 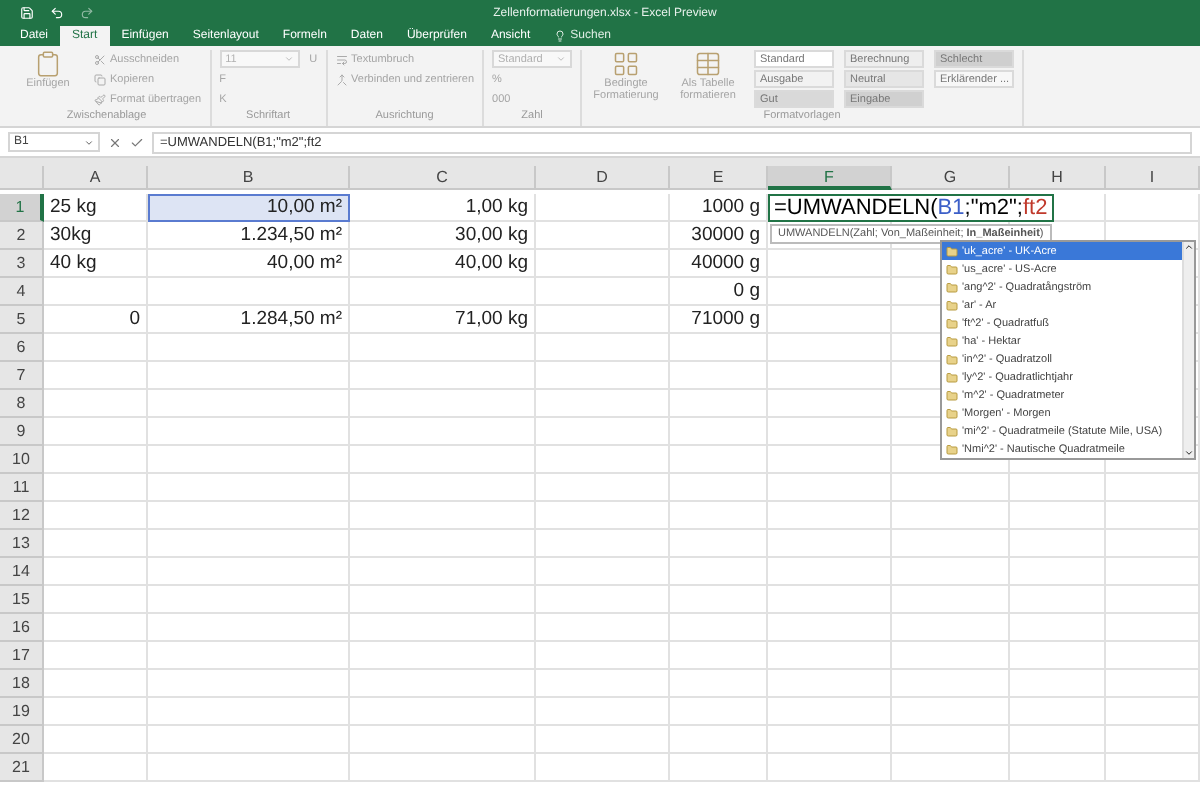 I want to click on column-header: D, so click(x=603, y=178).